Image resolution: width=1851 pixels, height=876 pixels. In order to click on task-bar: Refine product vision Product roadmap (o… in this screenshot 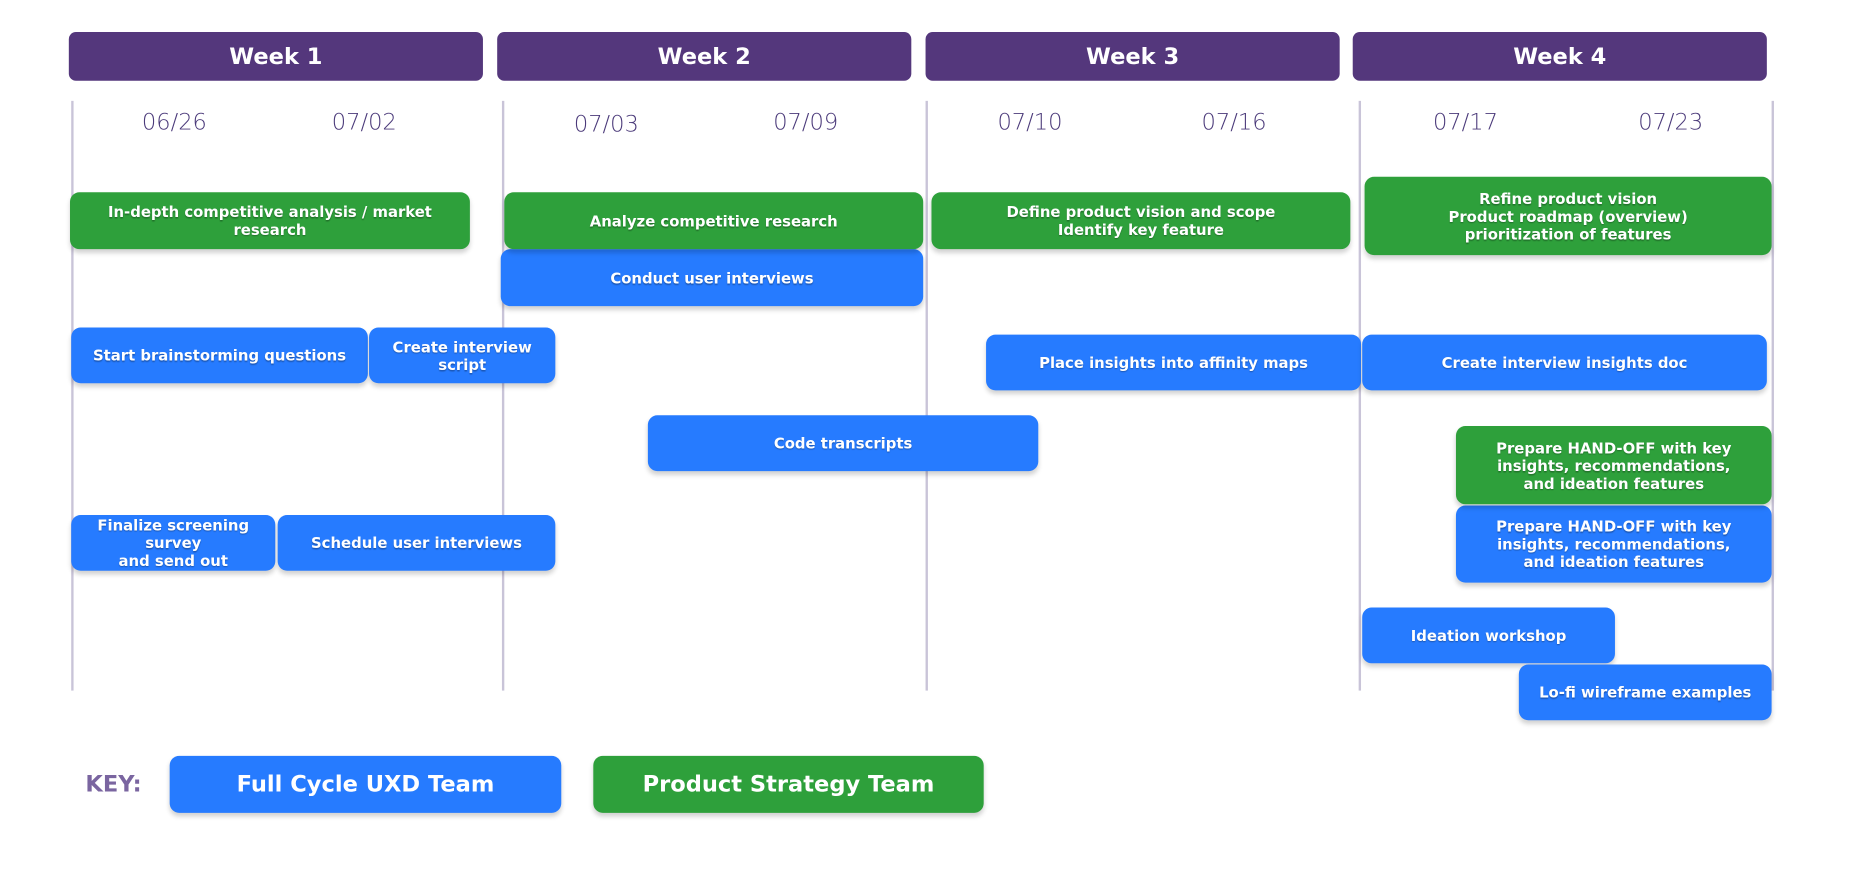, I will do `click(1568, 216)`.